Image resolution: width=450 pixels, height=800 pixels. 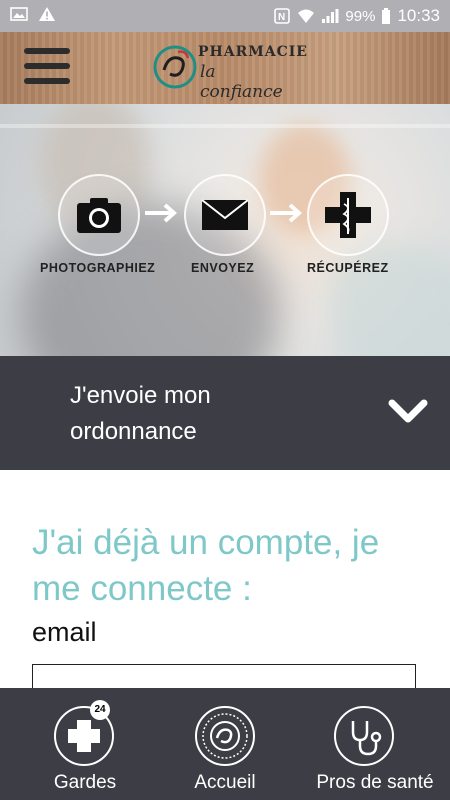 I want to click on accordion-title-line1: J'envoie mon, so click(x=140, y=395).